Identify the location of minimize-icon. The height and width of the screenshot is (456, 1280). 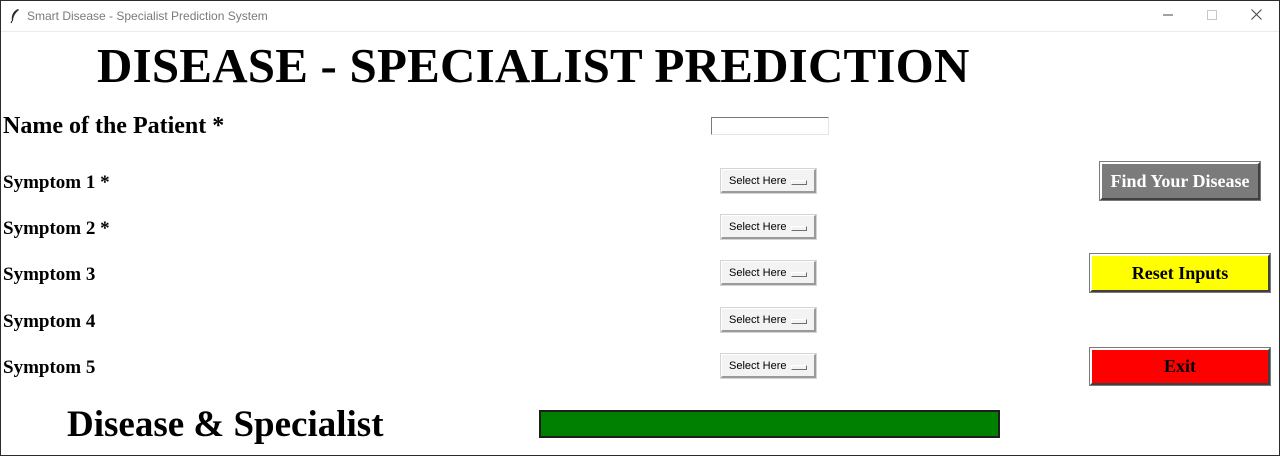
(1168, 16).